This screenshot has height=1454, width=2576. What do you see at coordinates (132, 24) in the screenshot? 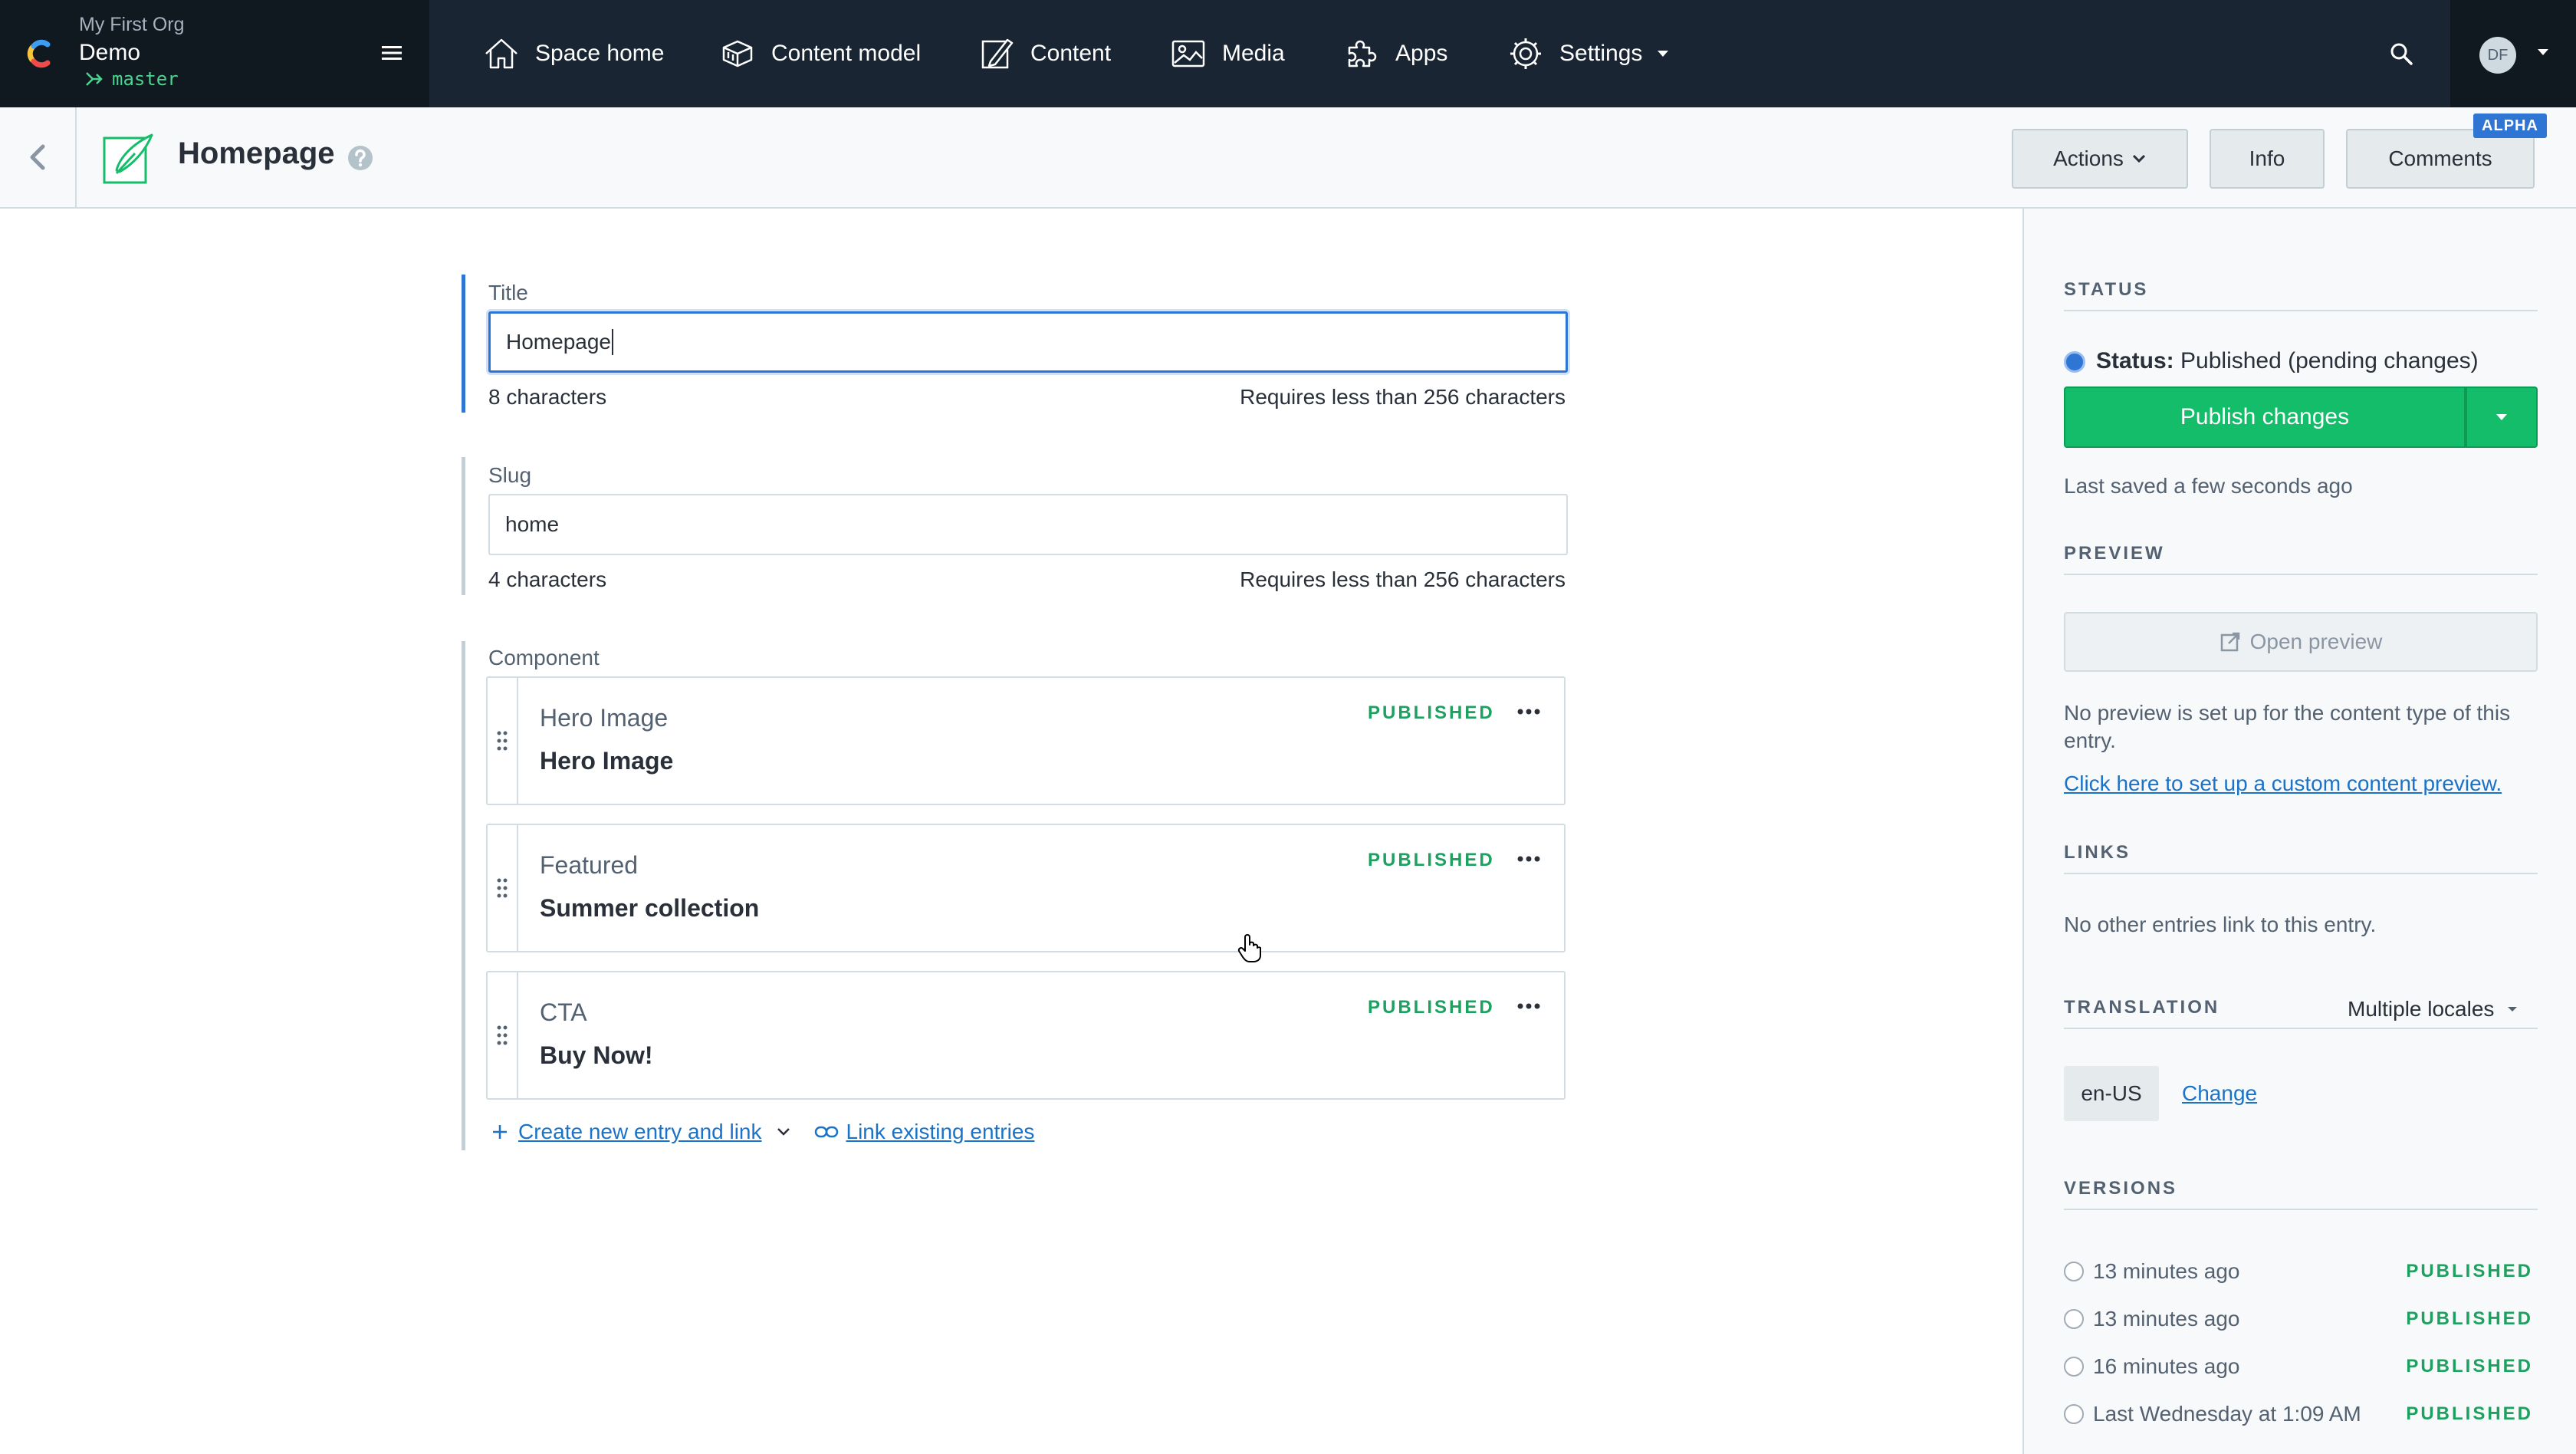
I see `org-name: My First Org` at bounding box center [132, 24].